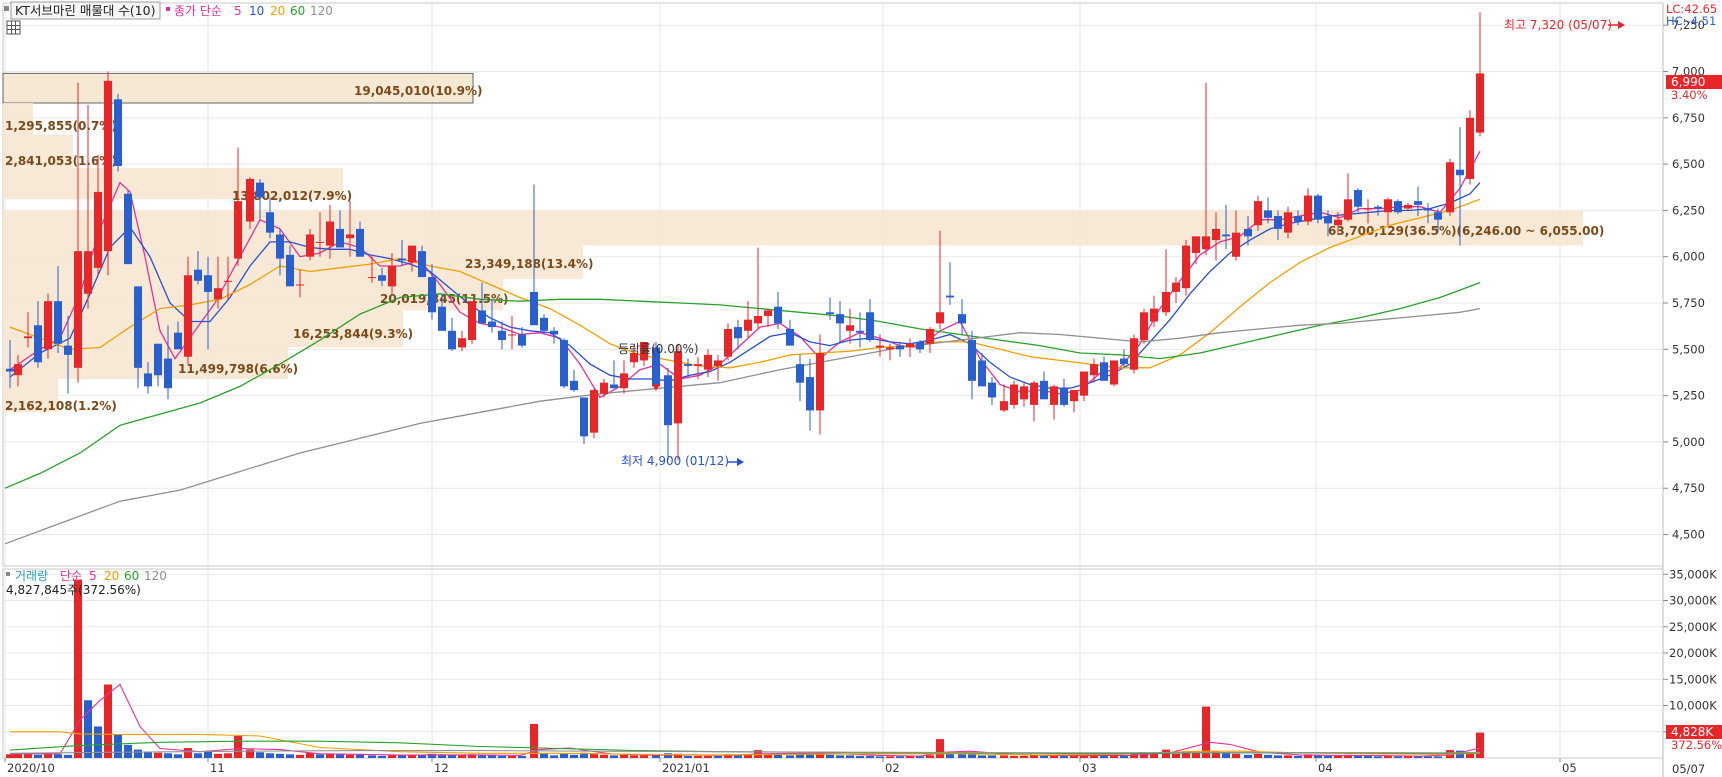 The image size is (1722, 777). I want to click on volume-tick-label: 20,000K, so click(1693, 653).